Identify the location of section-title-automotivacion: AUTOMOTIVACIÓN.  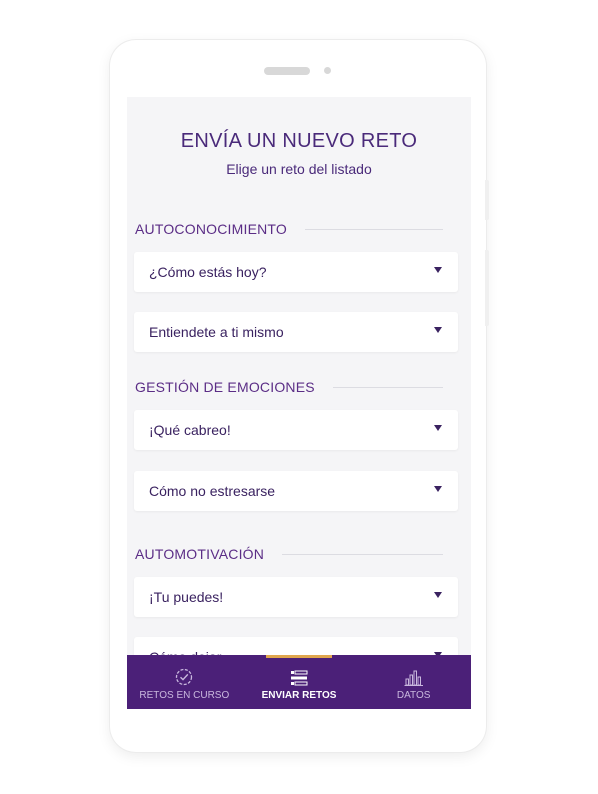
(289, 554).